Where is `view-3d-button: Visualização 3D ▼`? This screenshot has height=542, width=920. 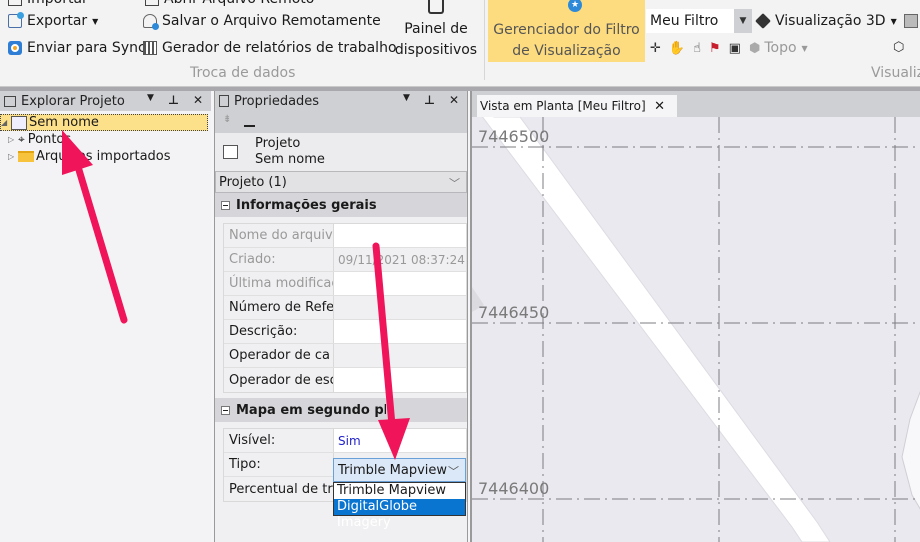
view-3d-button: Visualização 3D ▼ is located at coordinates (837, 21).